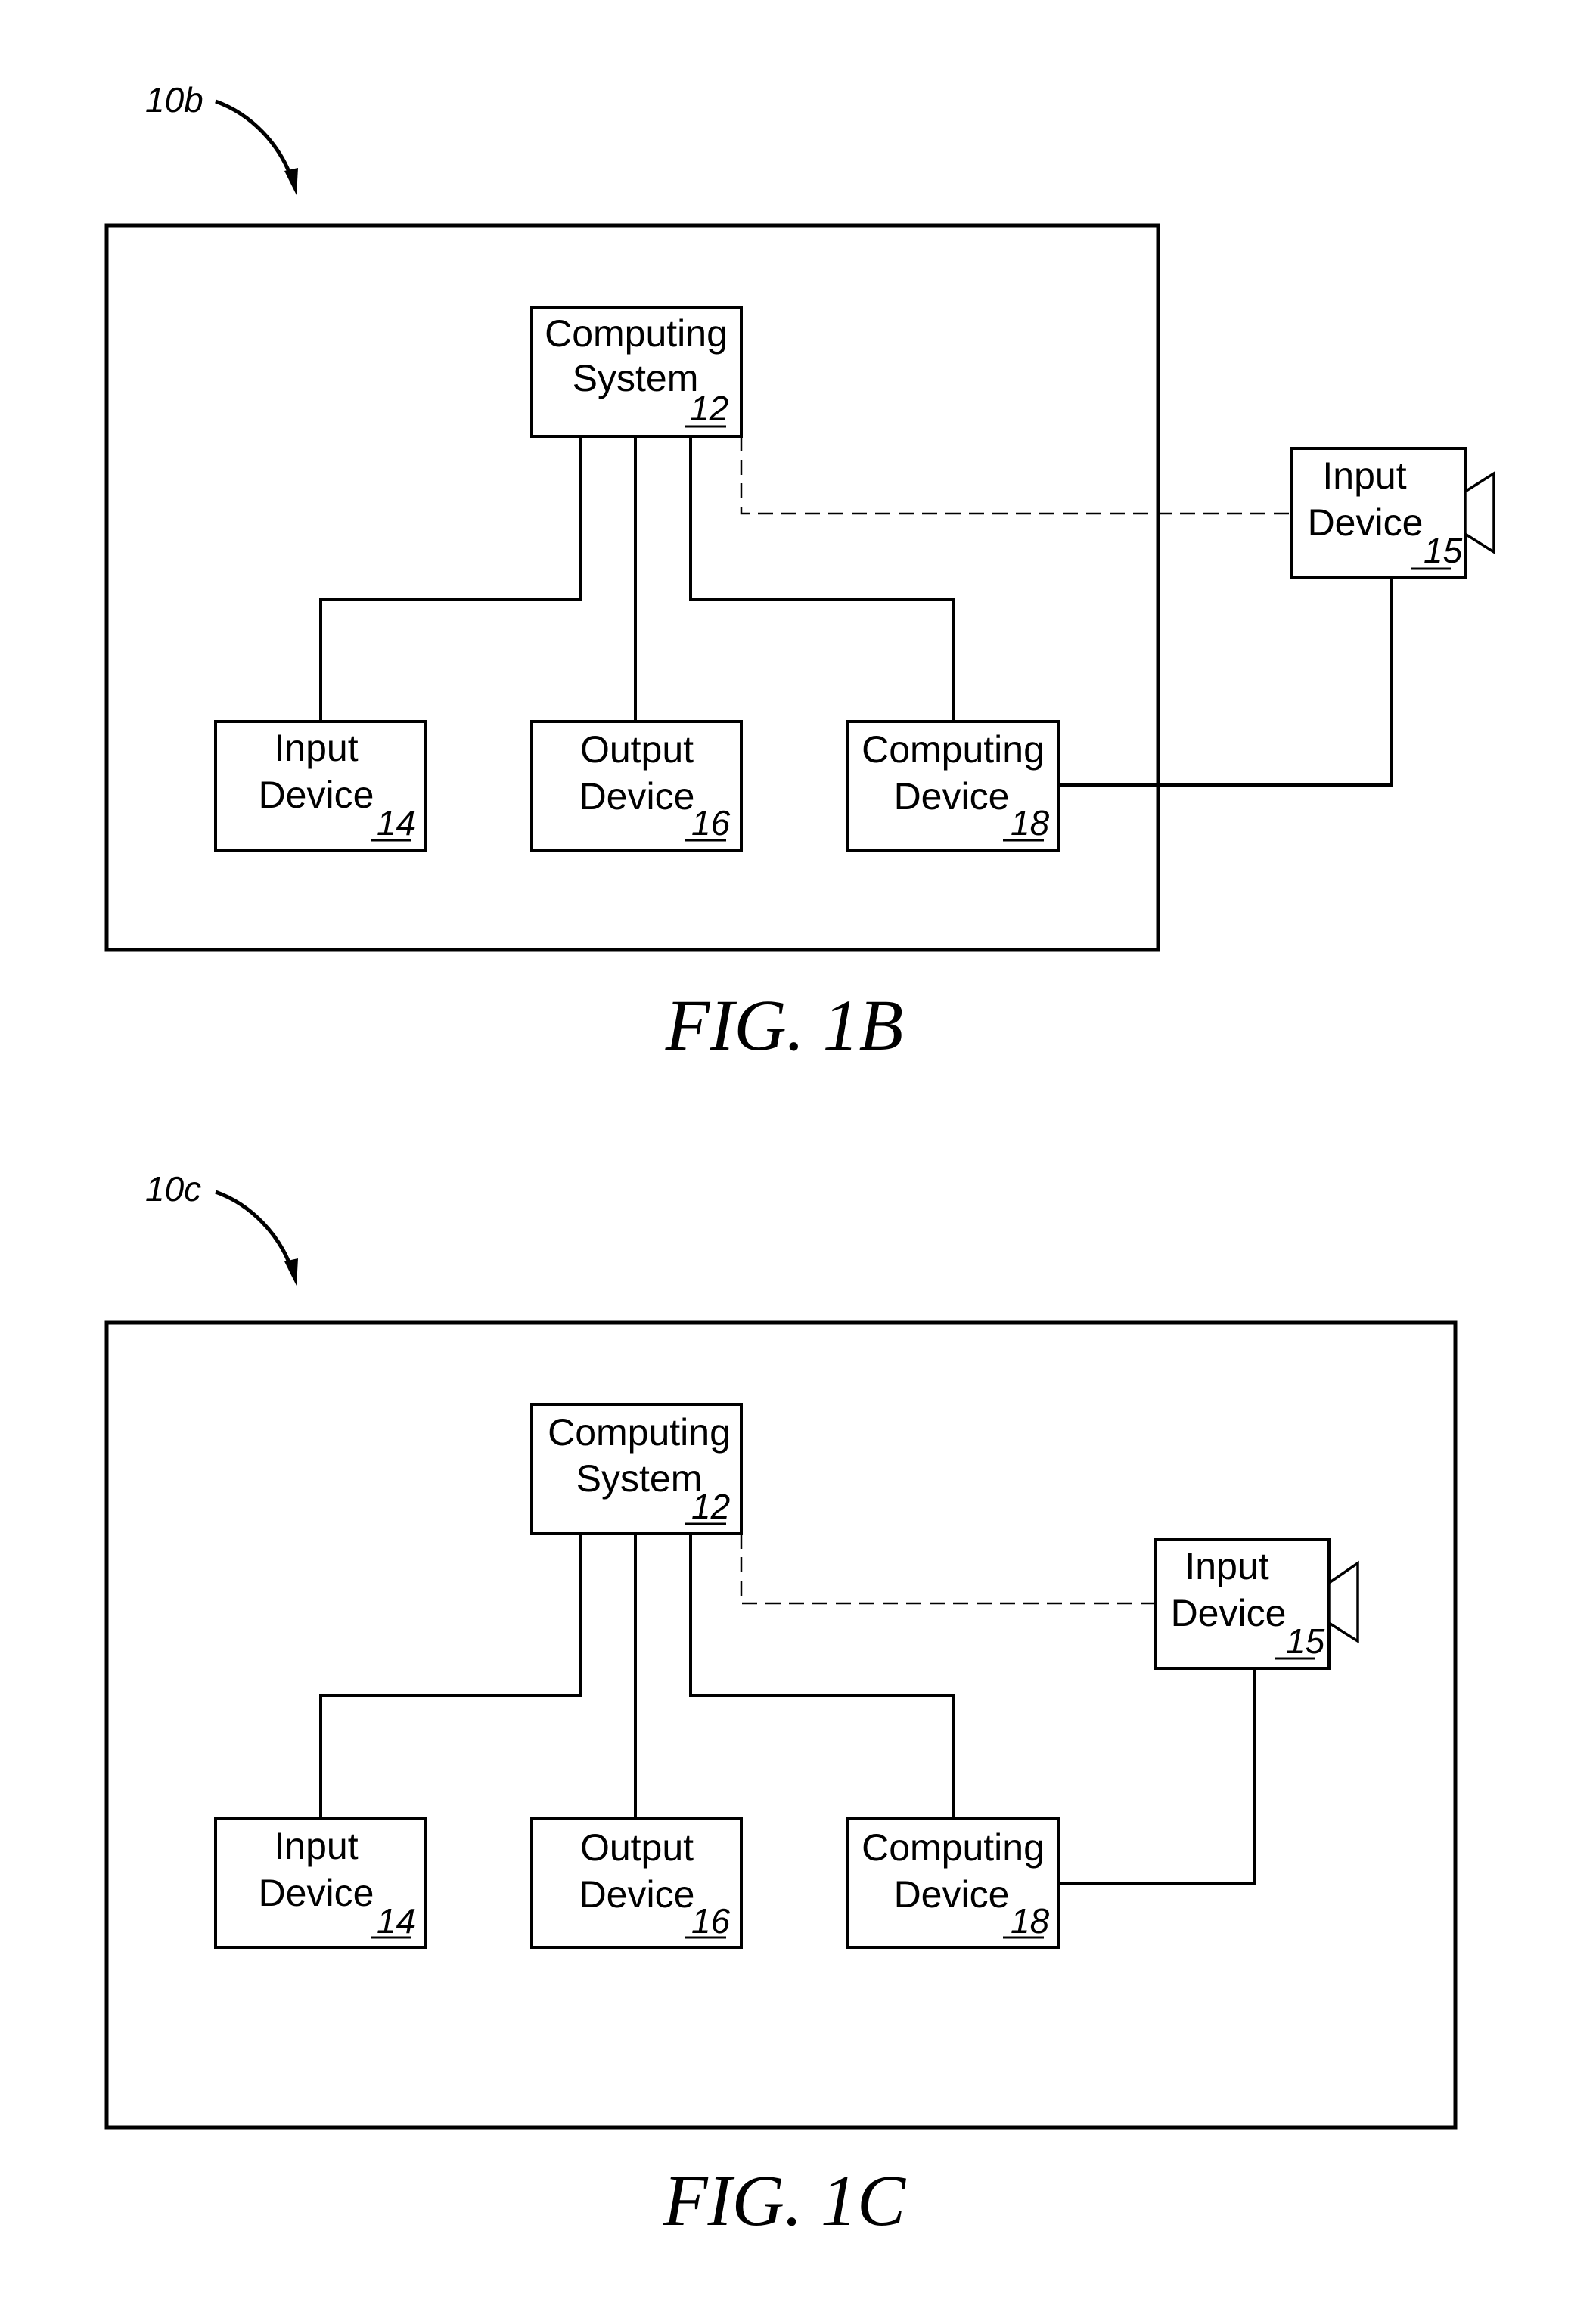  I want to click on figure-reference-label: 10c, so click(173, 1189).